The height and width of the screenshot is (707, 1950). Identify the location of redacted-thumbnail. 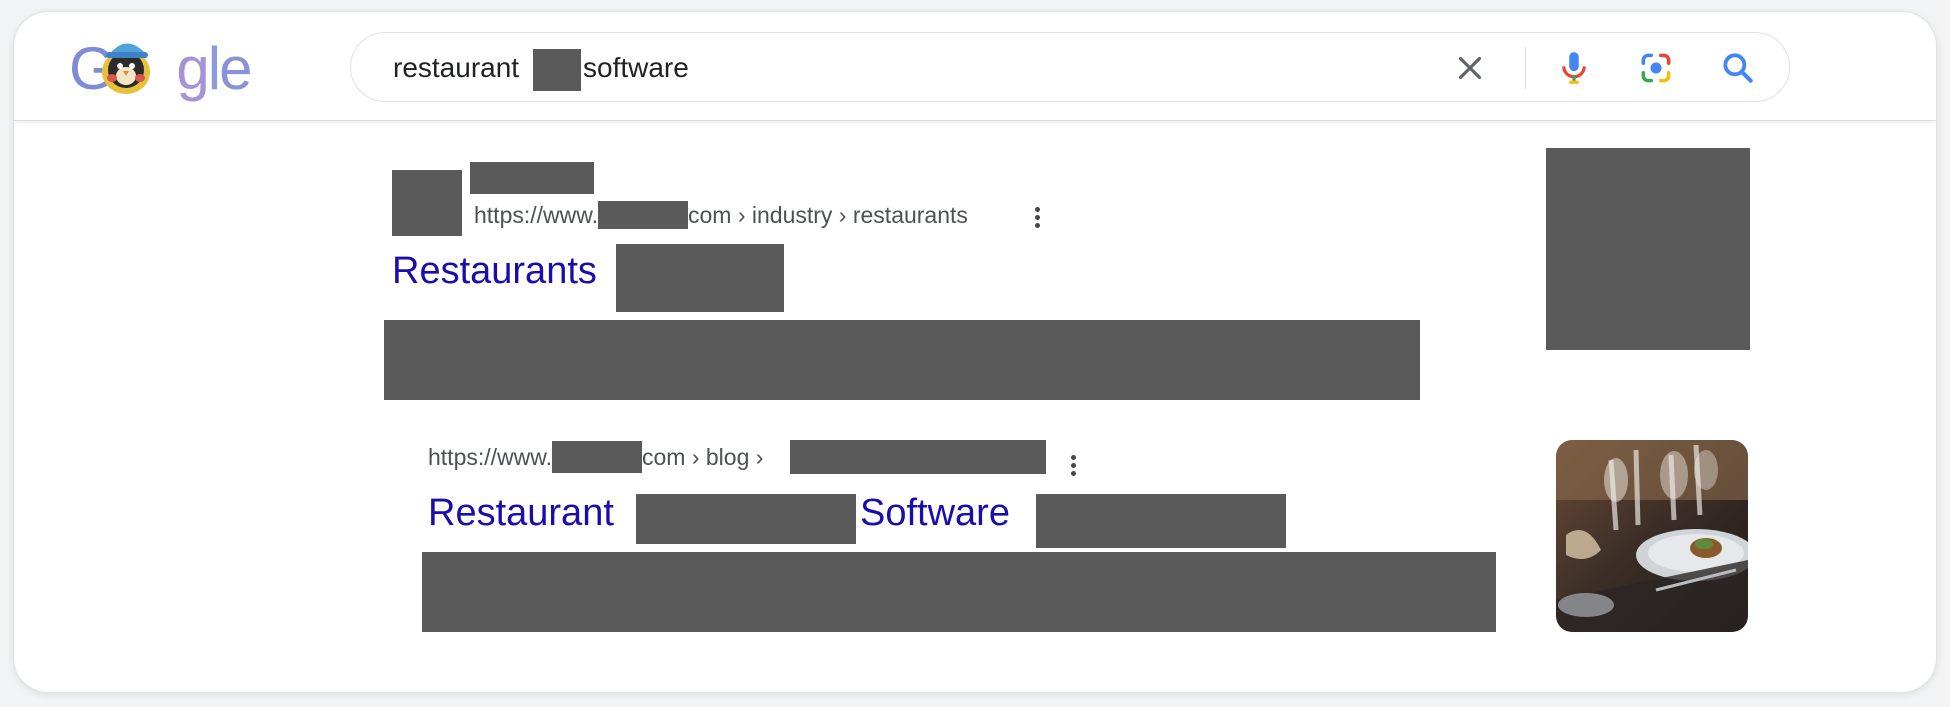
(1648, 249).